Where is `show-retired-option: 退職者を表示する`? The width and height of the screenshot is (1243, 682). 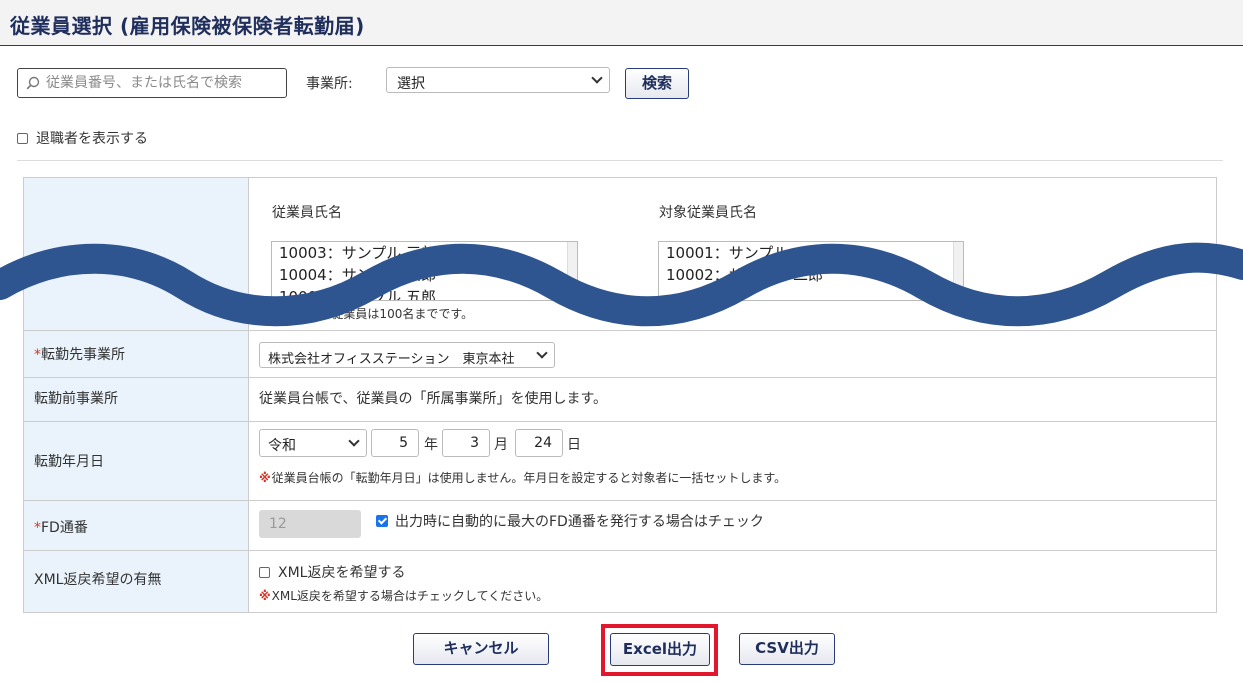 show-retired-option: 退職者を表示する is located at coordinates (82, 138).